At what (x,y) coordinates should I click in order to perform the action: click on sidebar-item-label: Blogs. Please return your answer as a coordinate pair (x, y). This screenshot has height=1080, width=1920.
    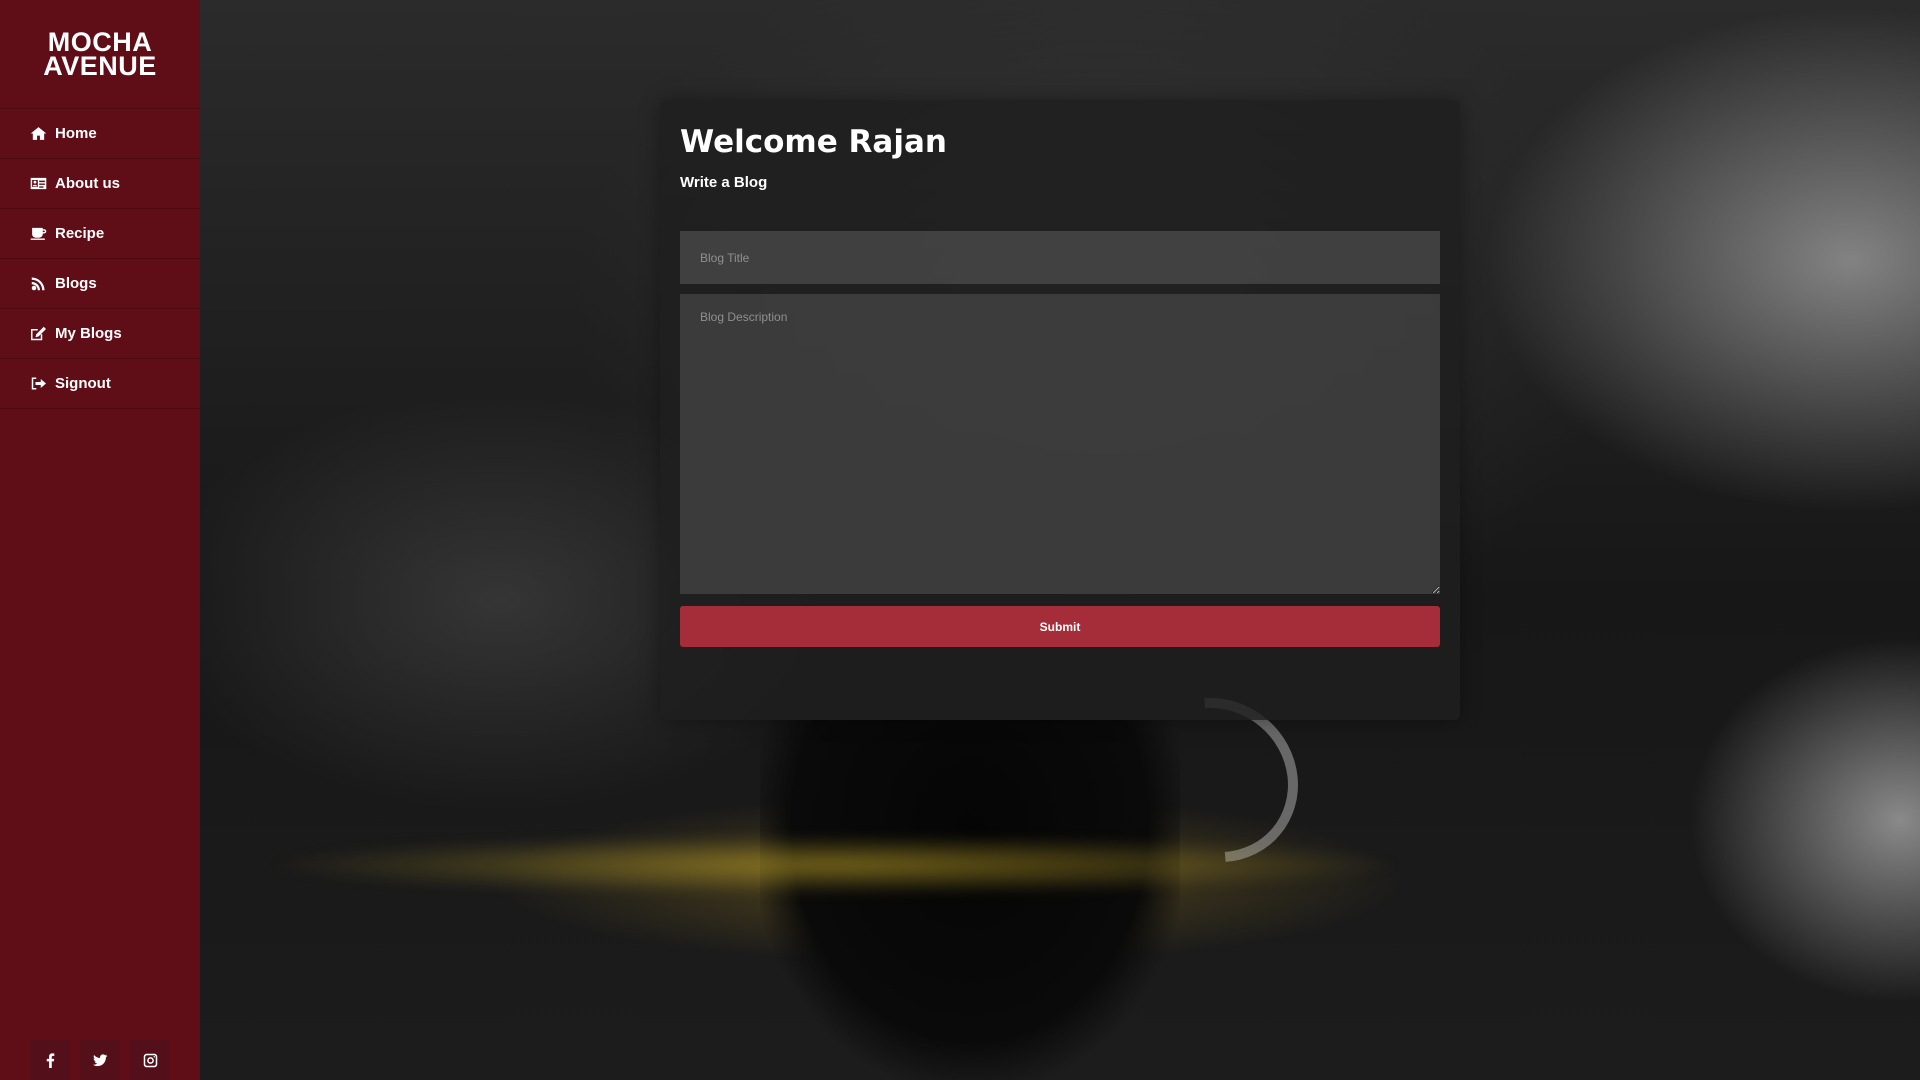
    Looking at the image, I should click on (76, 283).